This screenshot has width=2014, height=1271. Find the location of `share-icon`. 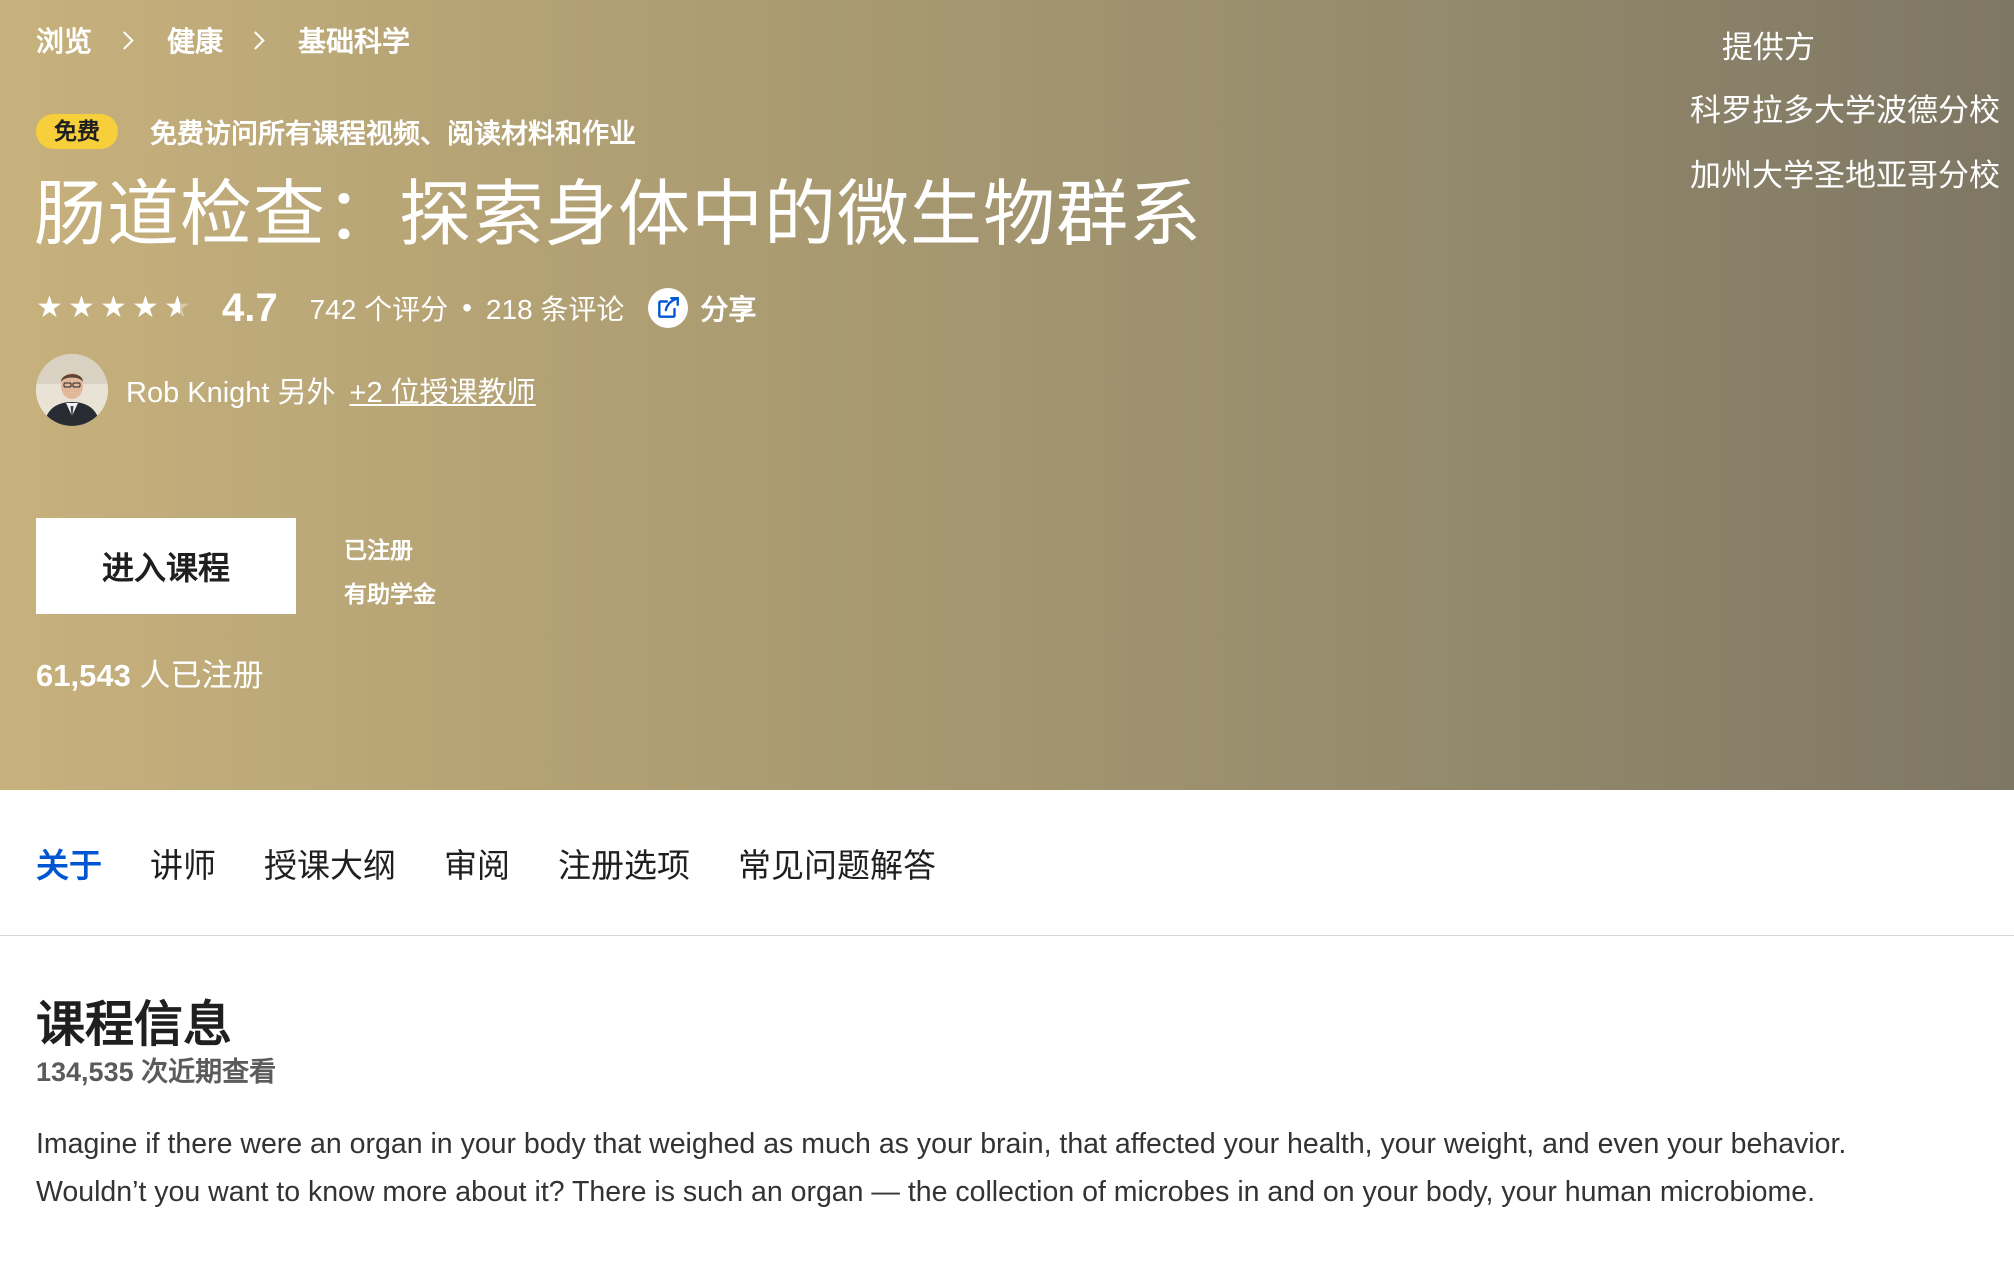

share-icon is located at coordinates (668, 308).